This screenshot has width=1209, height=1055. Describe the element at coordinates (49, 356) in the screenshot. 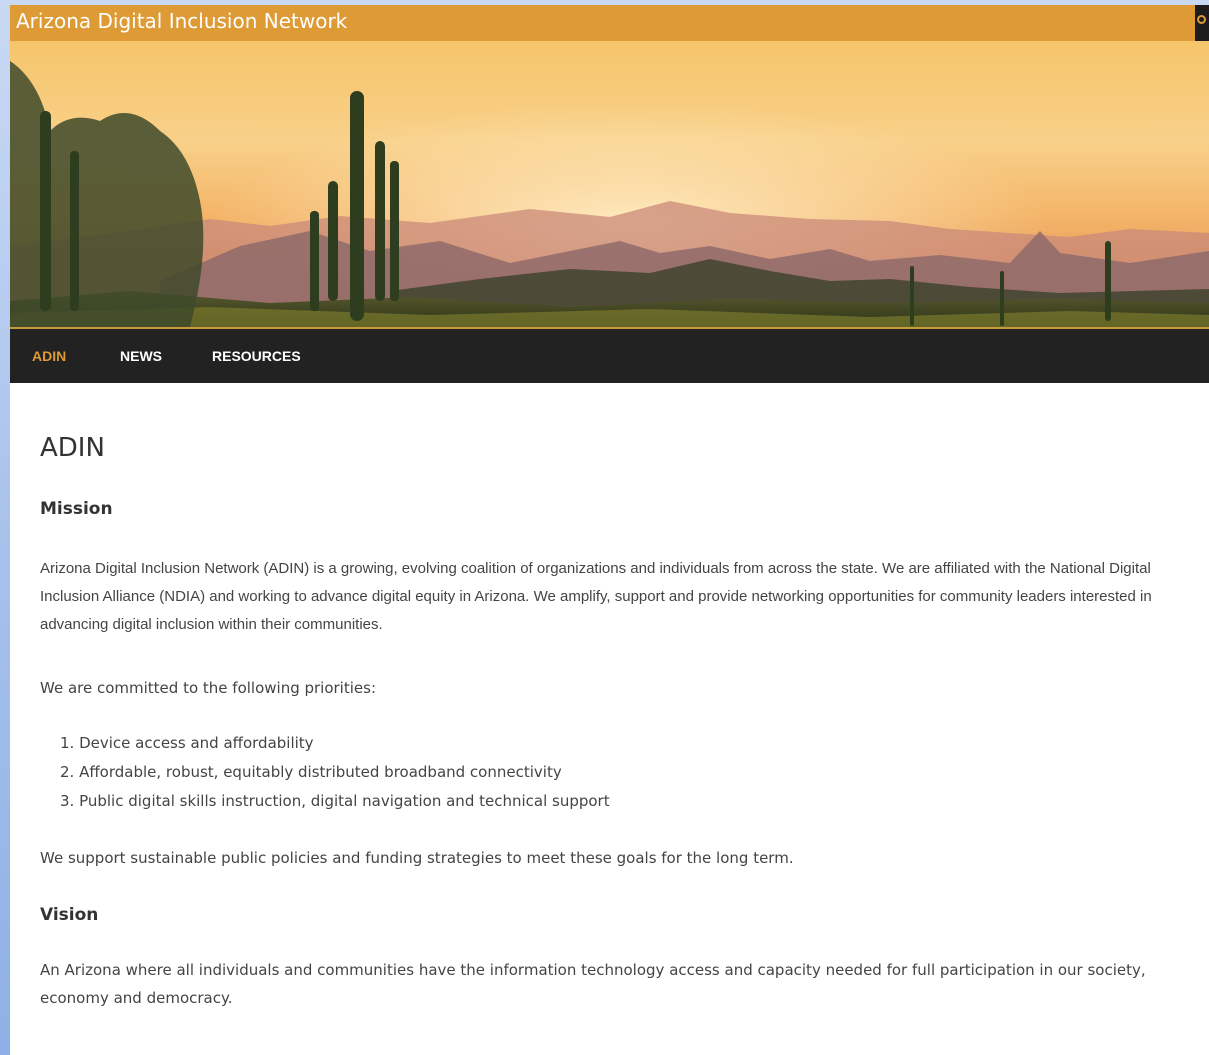

I see `nav-item-adin: ADIN` at that location.